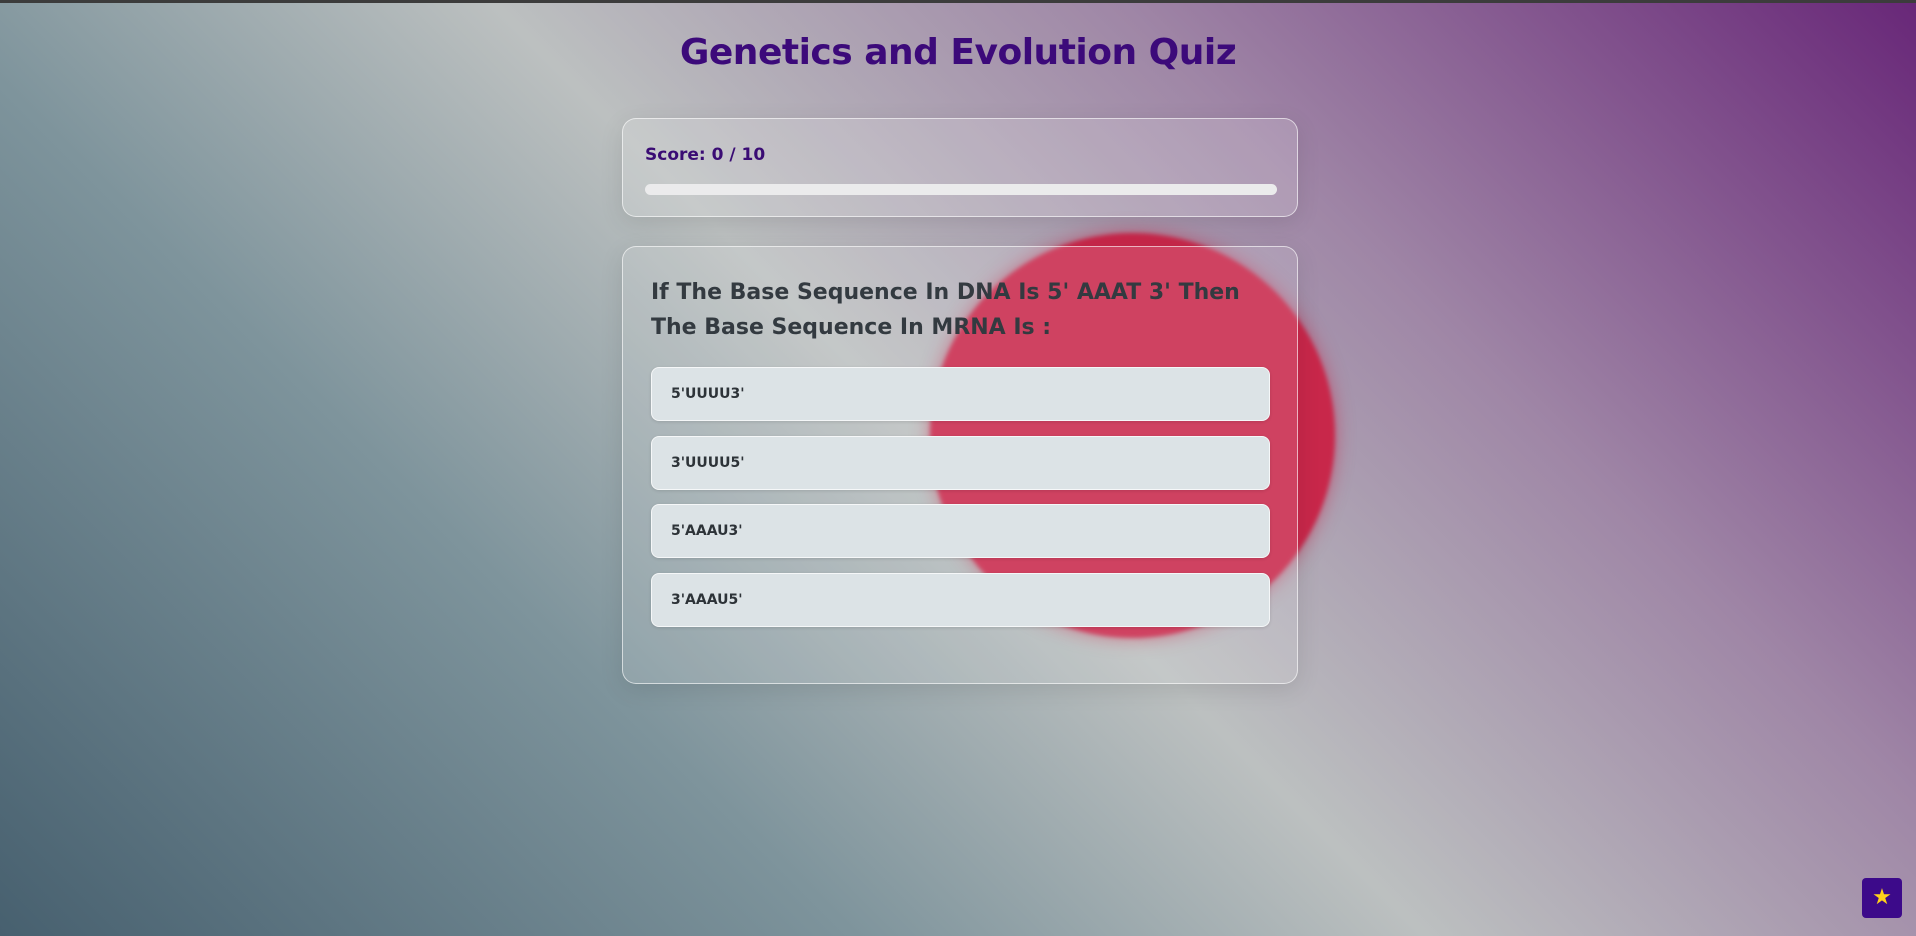 Image resolution: width=1916 pixels, height=936 pixels. I want to click on score-label: Score: 0 / 10, so click(705, 155).